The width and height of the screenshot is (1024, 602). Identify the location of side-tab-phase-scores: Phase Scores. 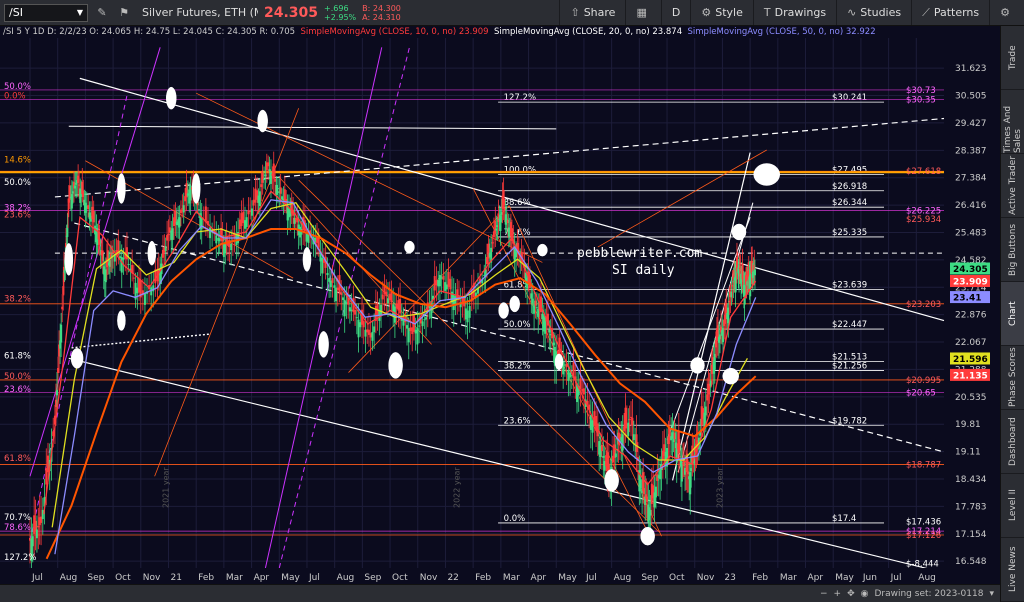
(1012, 378).